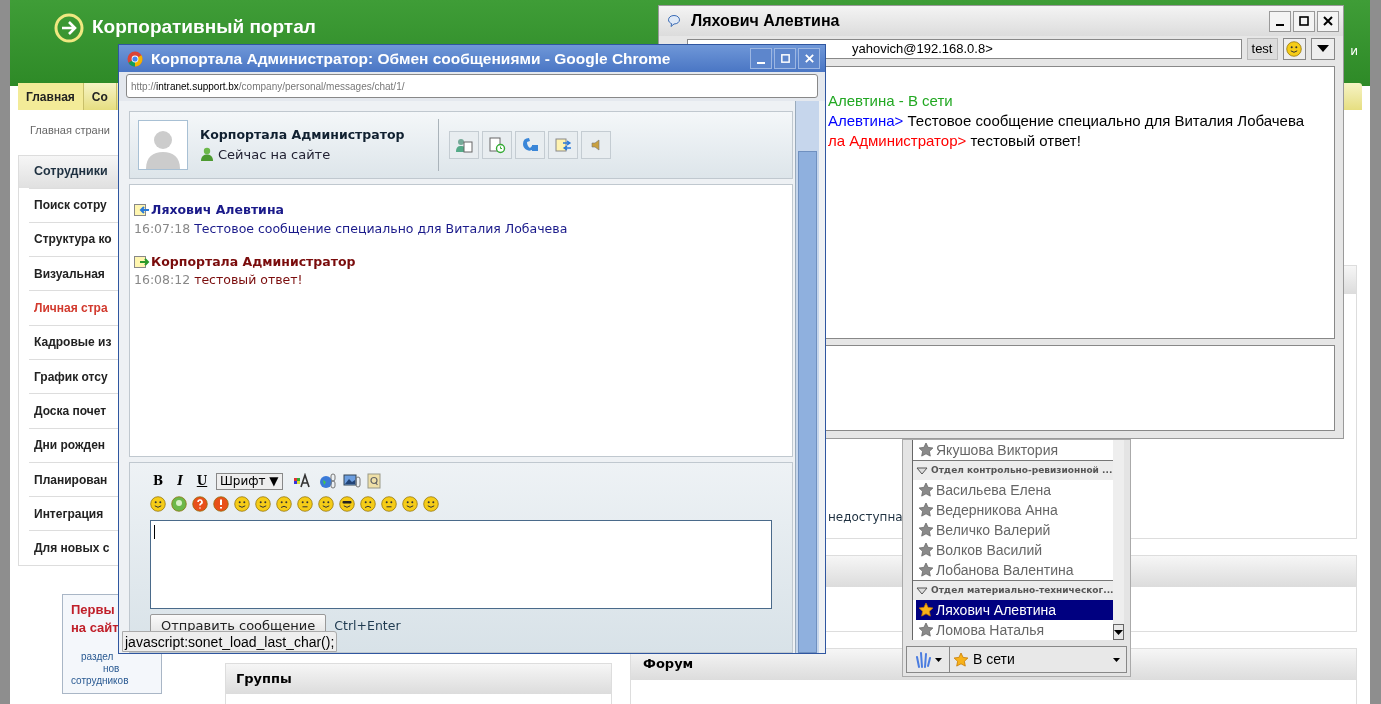 The image size is (1381, 704). What do you see at coordinates (351, 481) in the screenshot?
I see `image-icon` at bounding box center [351, 481].